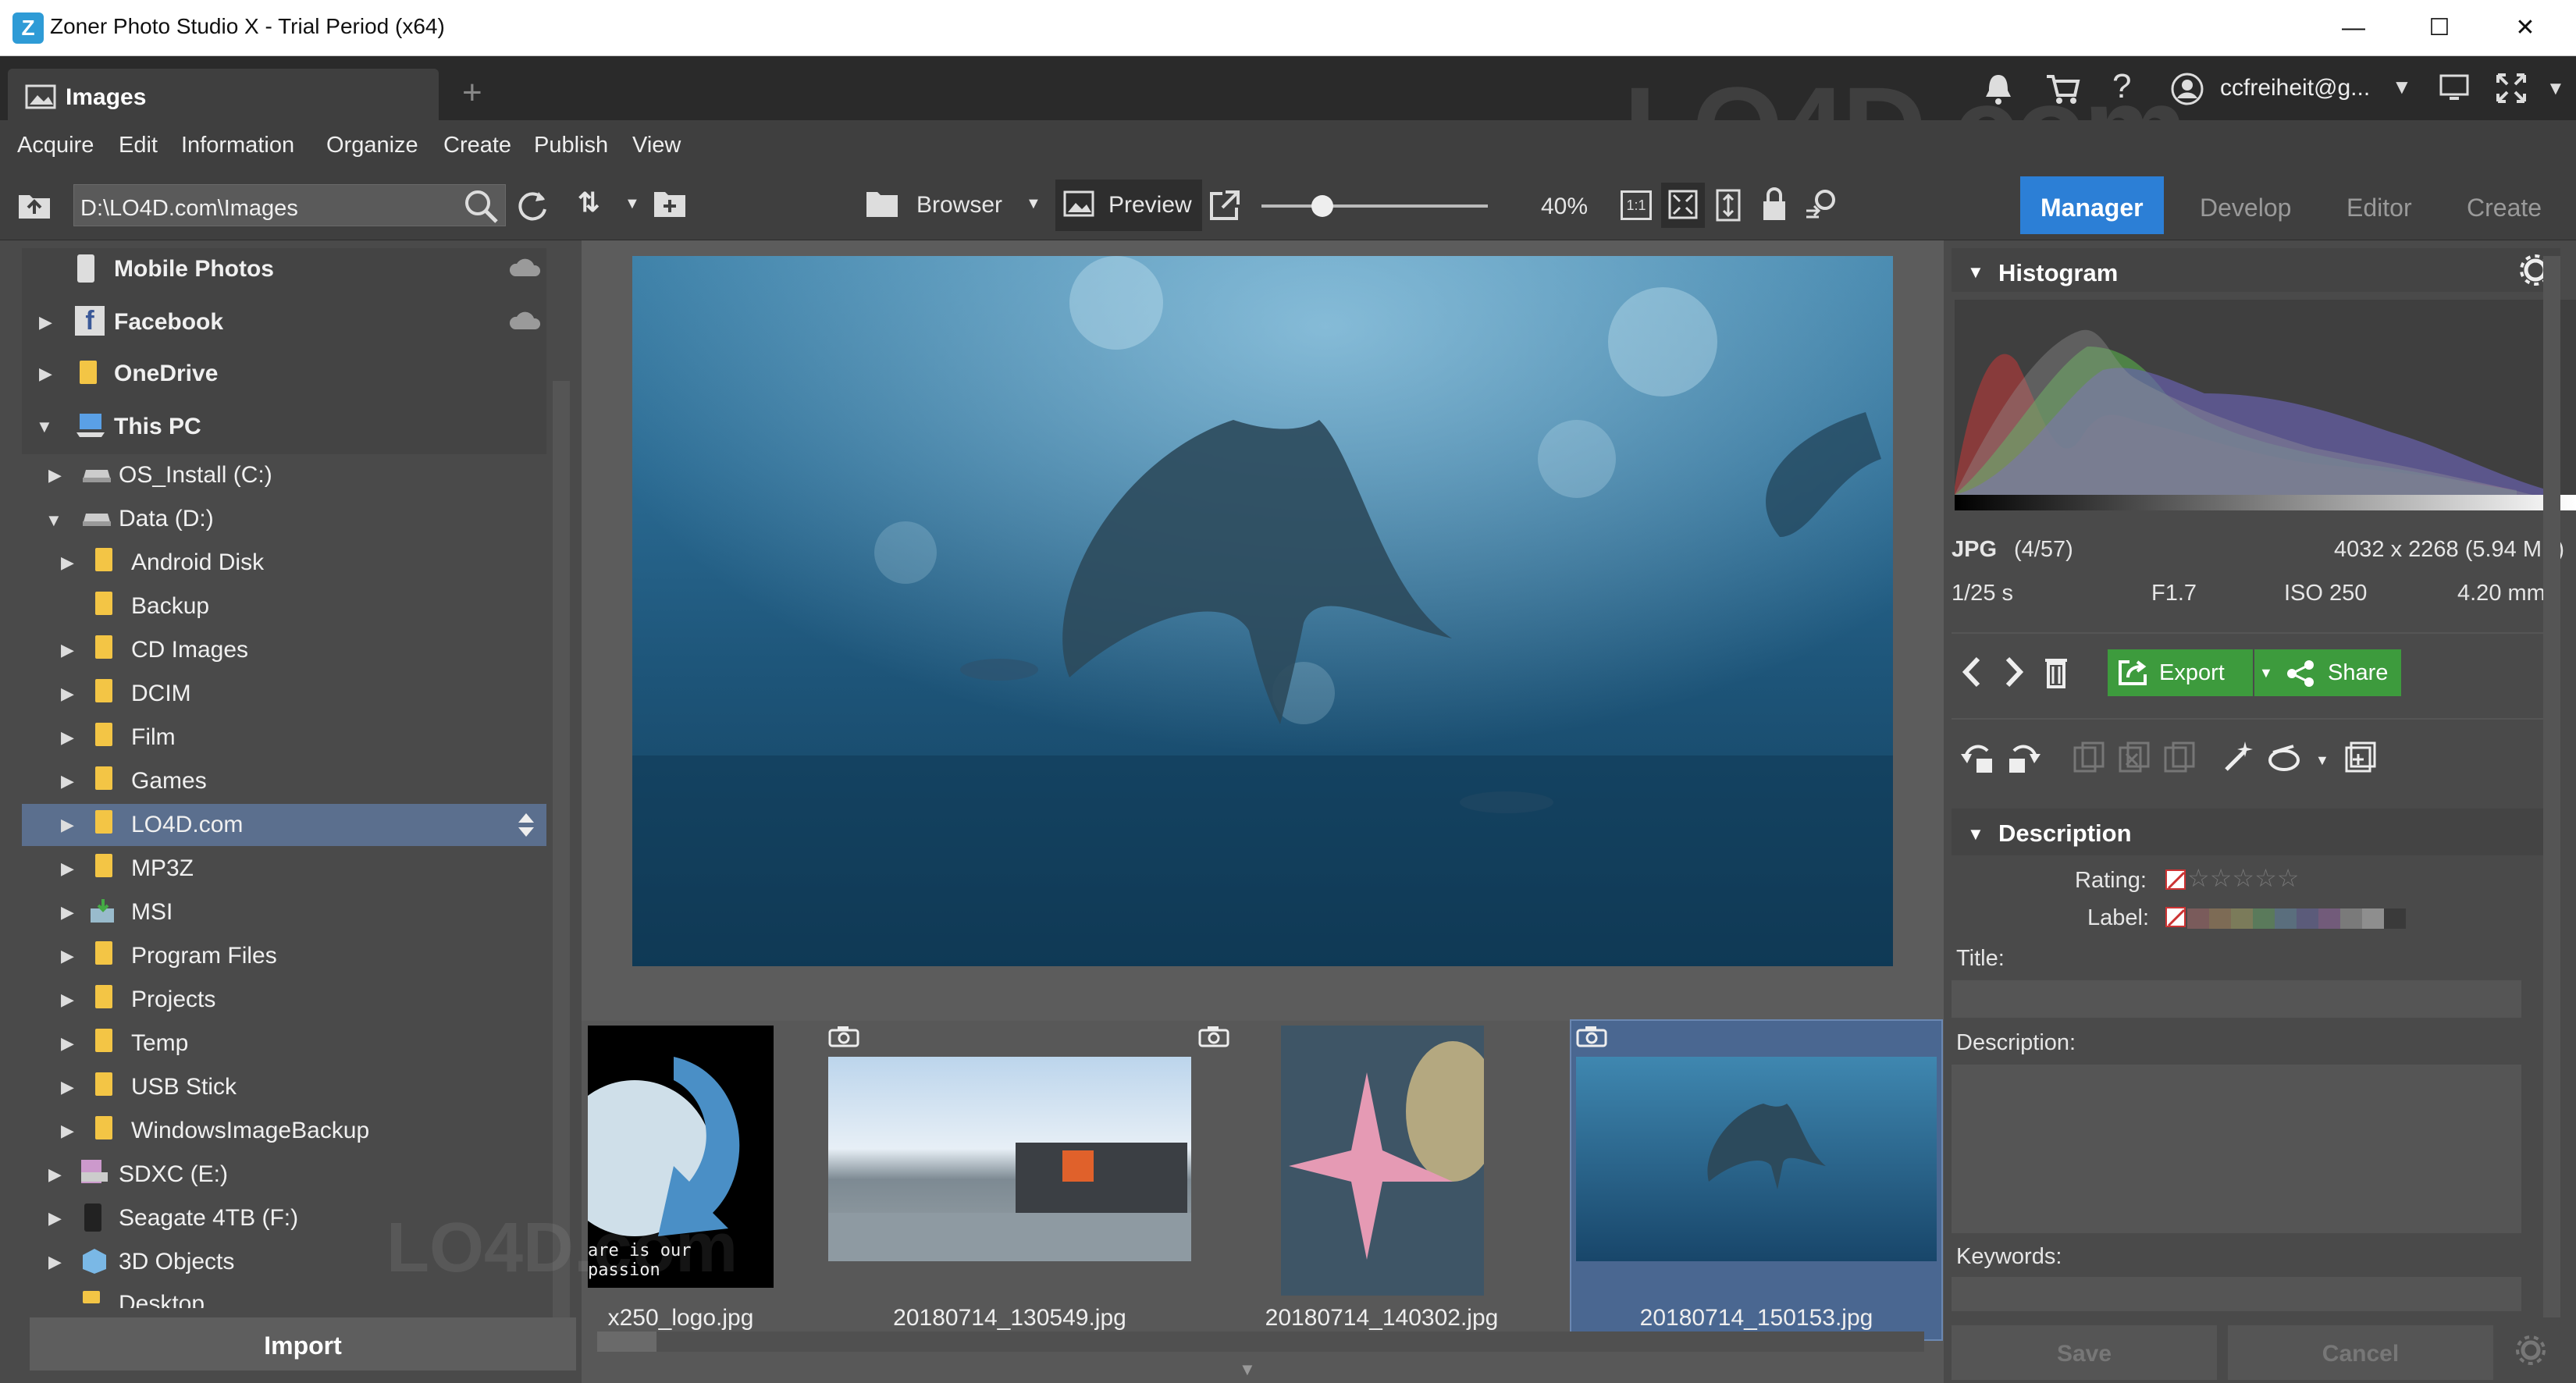 The image size is (2576, 1383). What do you see at coordinates (372, 145) in the screenshot?
I see `menu-organize: Organize` at bounding box center [372, 145].